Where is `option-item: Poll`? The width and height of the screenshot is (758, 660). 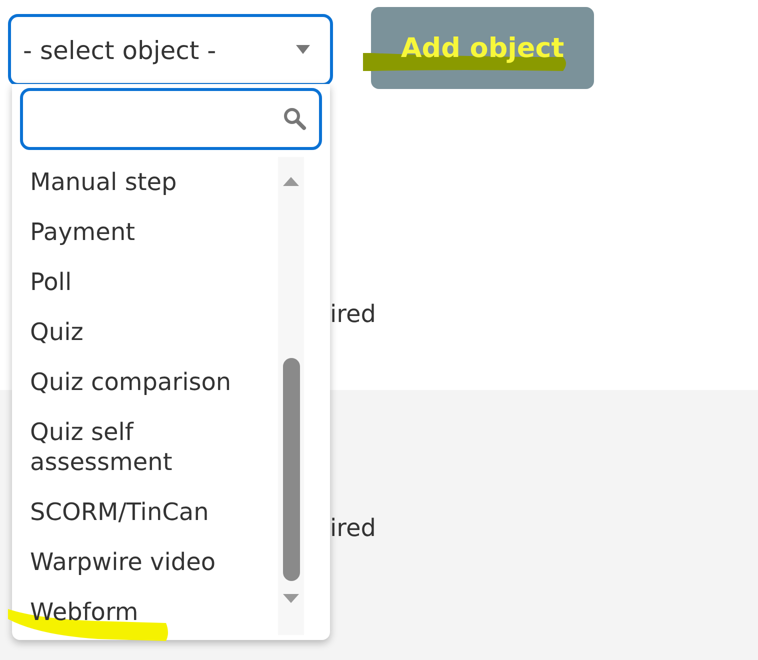 option-item: Poll is located at coordinates (51, 282).